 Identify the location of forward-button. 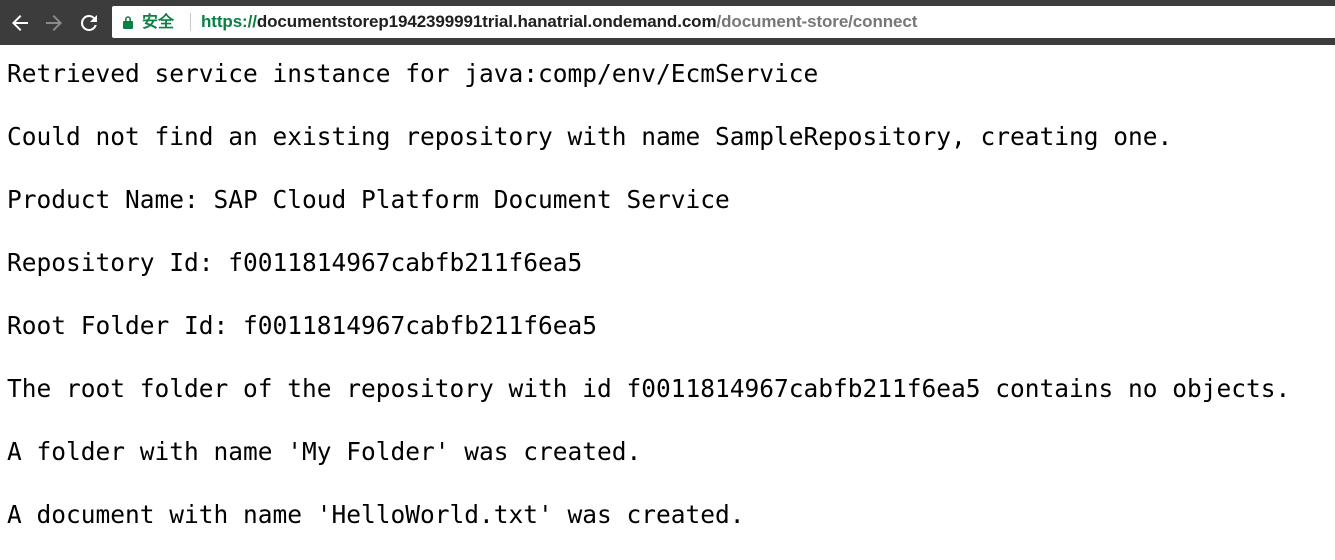
(54, 23).